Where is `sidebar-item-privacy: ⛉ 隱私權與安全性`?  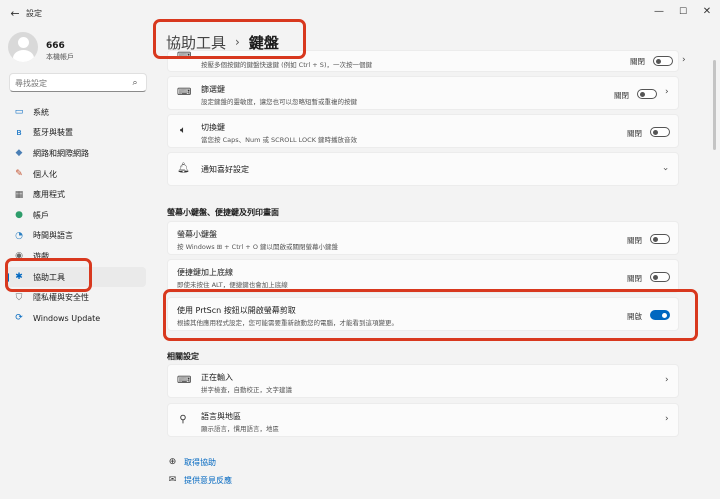
sidebar-item-privacy: ⛉ 隱私權與安全性 is located at coordinates (76, 297).